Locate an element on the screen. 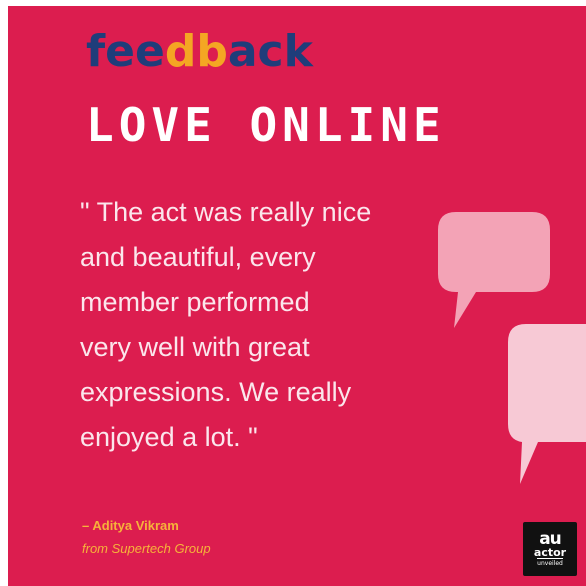 Image resolution: width=586 pixels, height=586 pixels. author-name: – Aditya Vikram is located at coordinates (130, 525).